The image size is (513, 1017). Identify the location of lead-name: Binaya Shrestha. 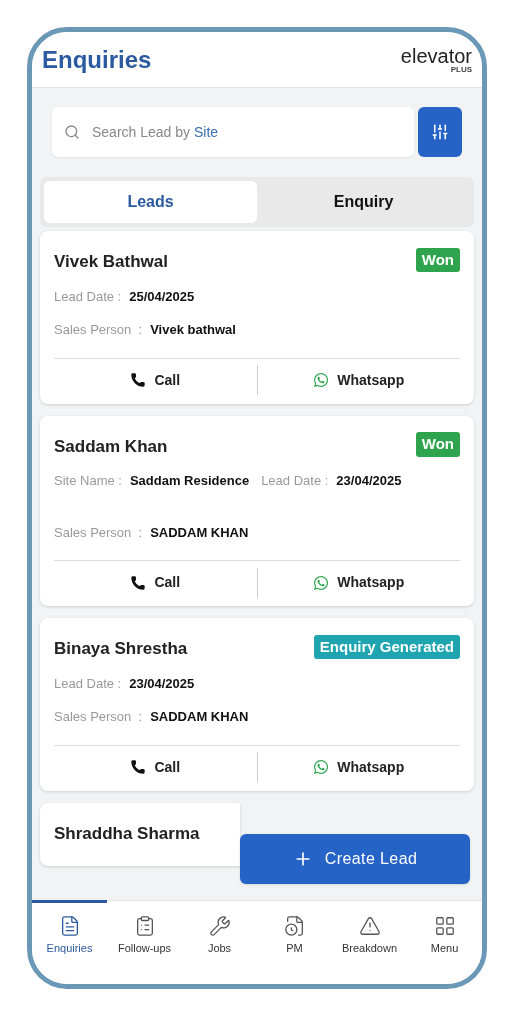
(121, 649).